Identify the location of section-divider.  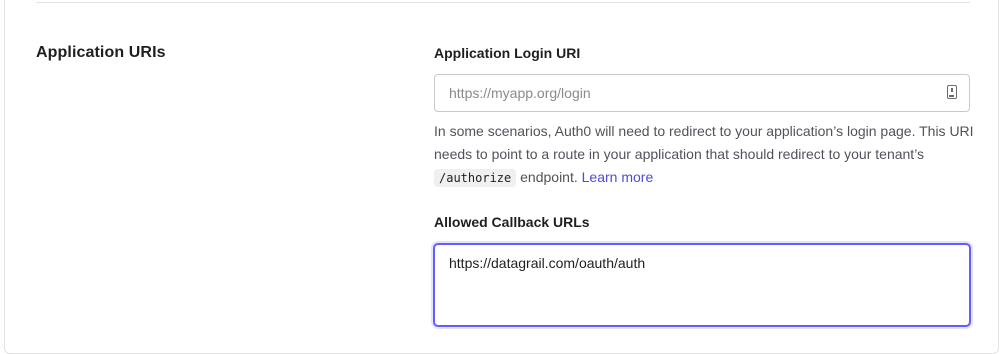
(503, 2).